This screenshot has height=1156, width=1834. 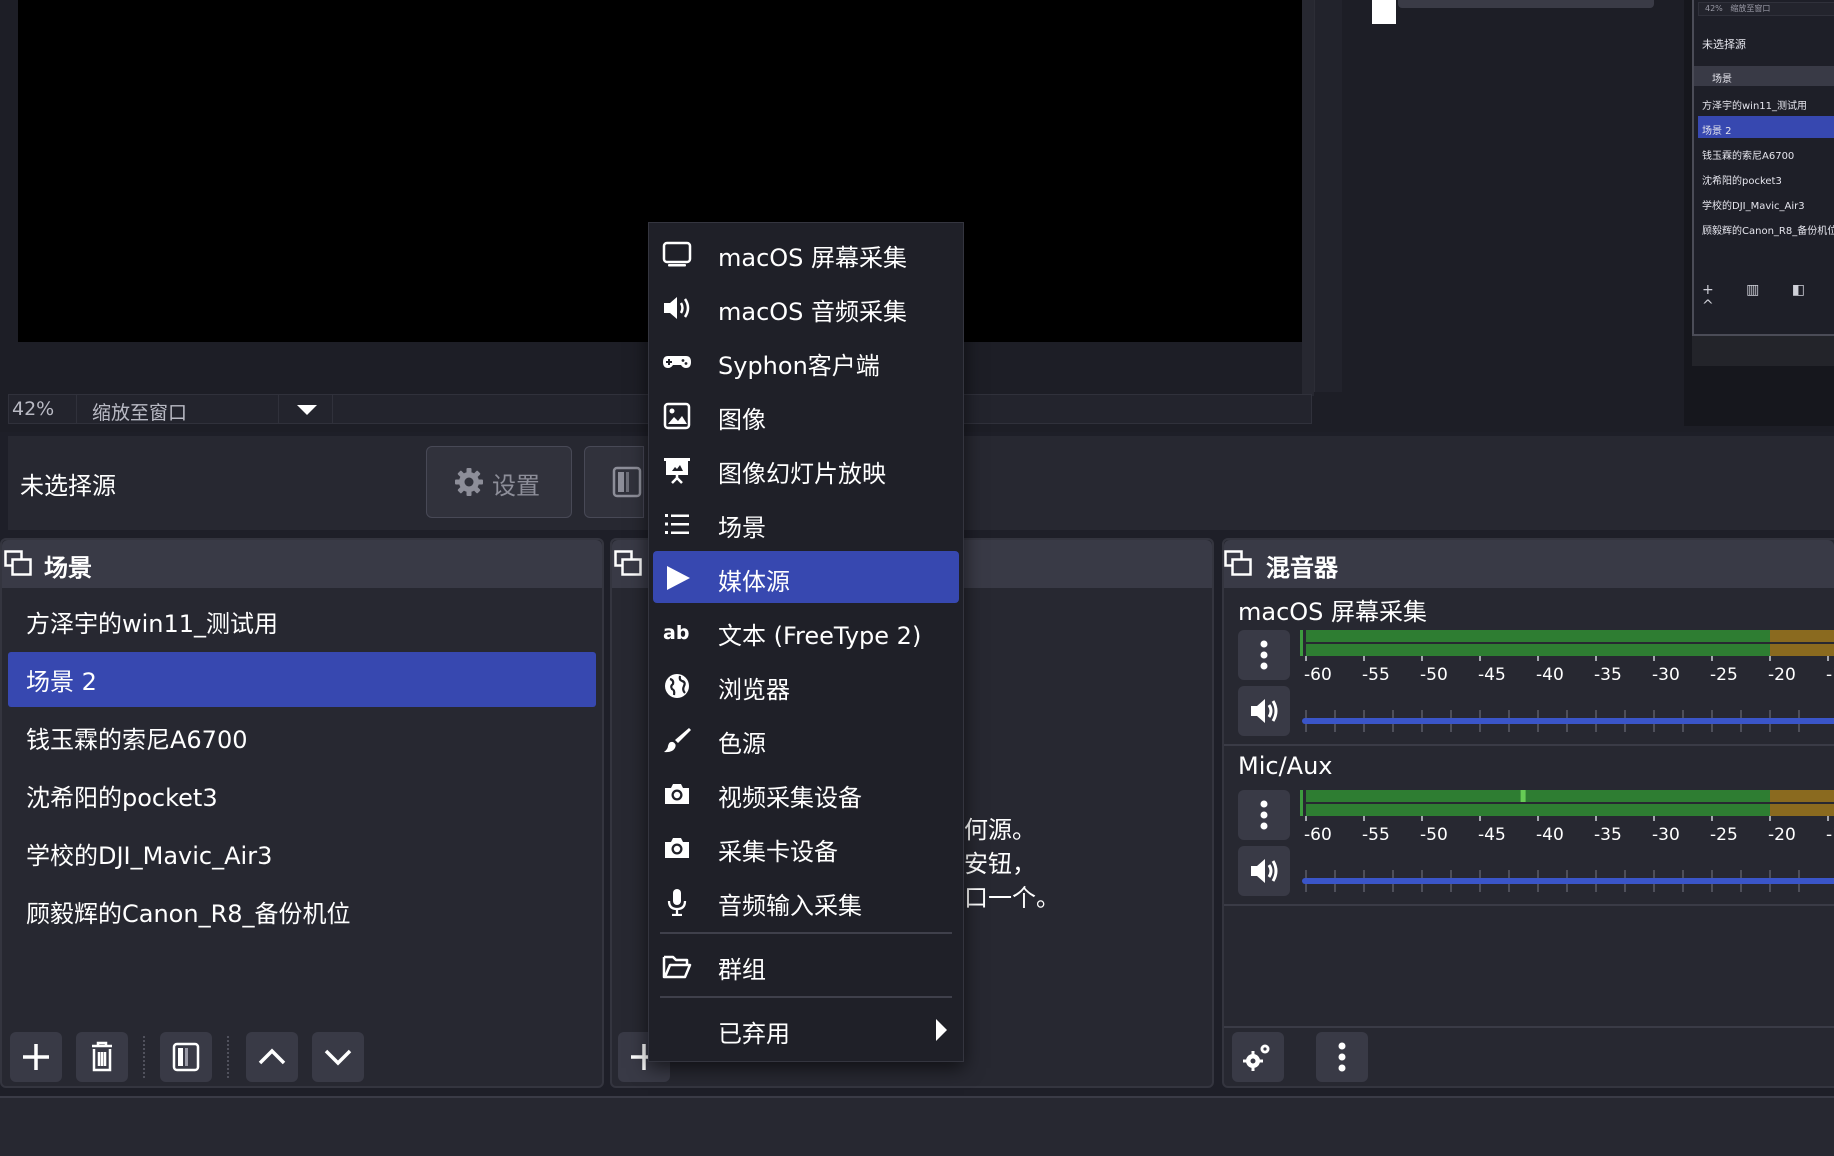 I want to click on menu-item-label: 图像, so click(x=742, y=420).